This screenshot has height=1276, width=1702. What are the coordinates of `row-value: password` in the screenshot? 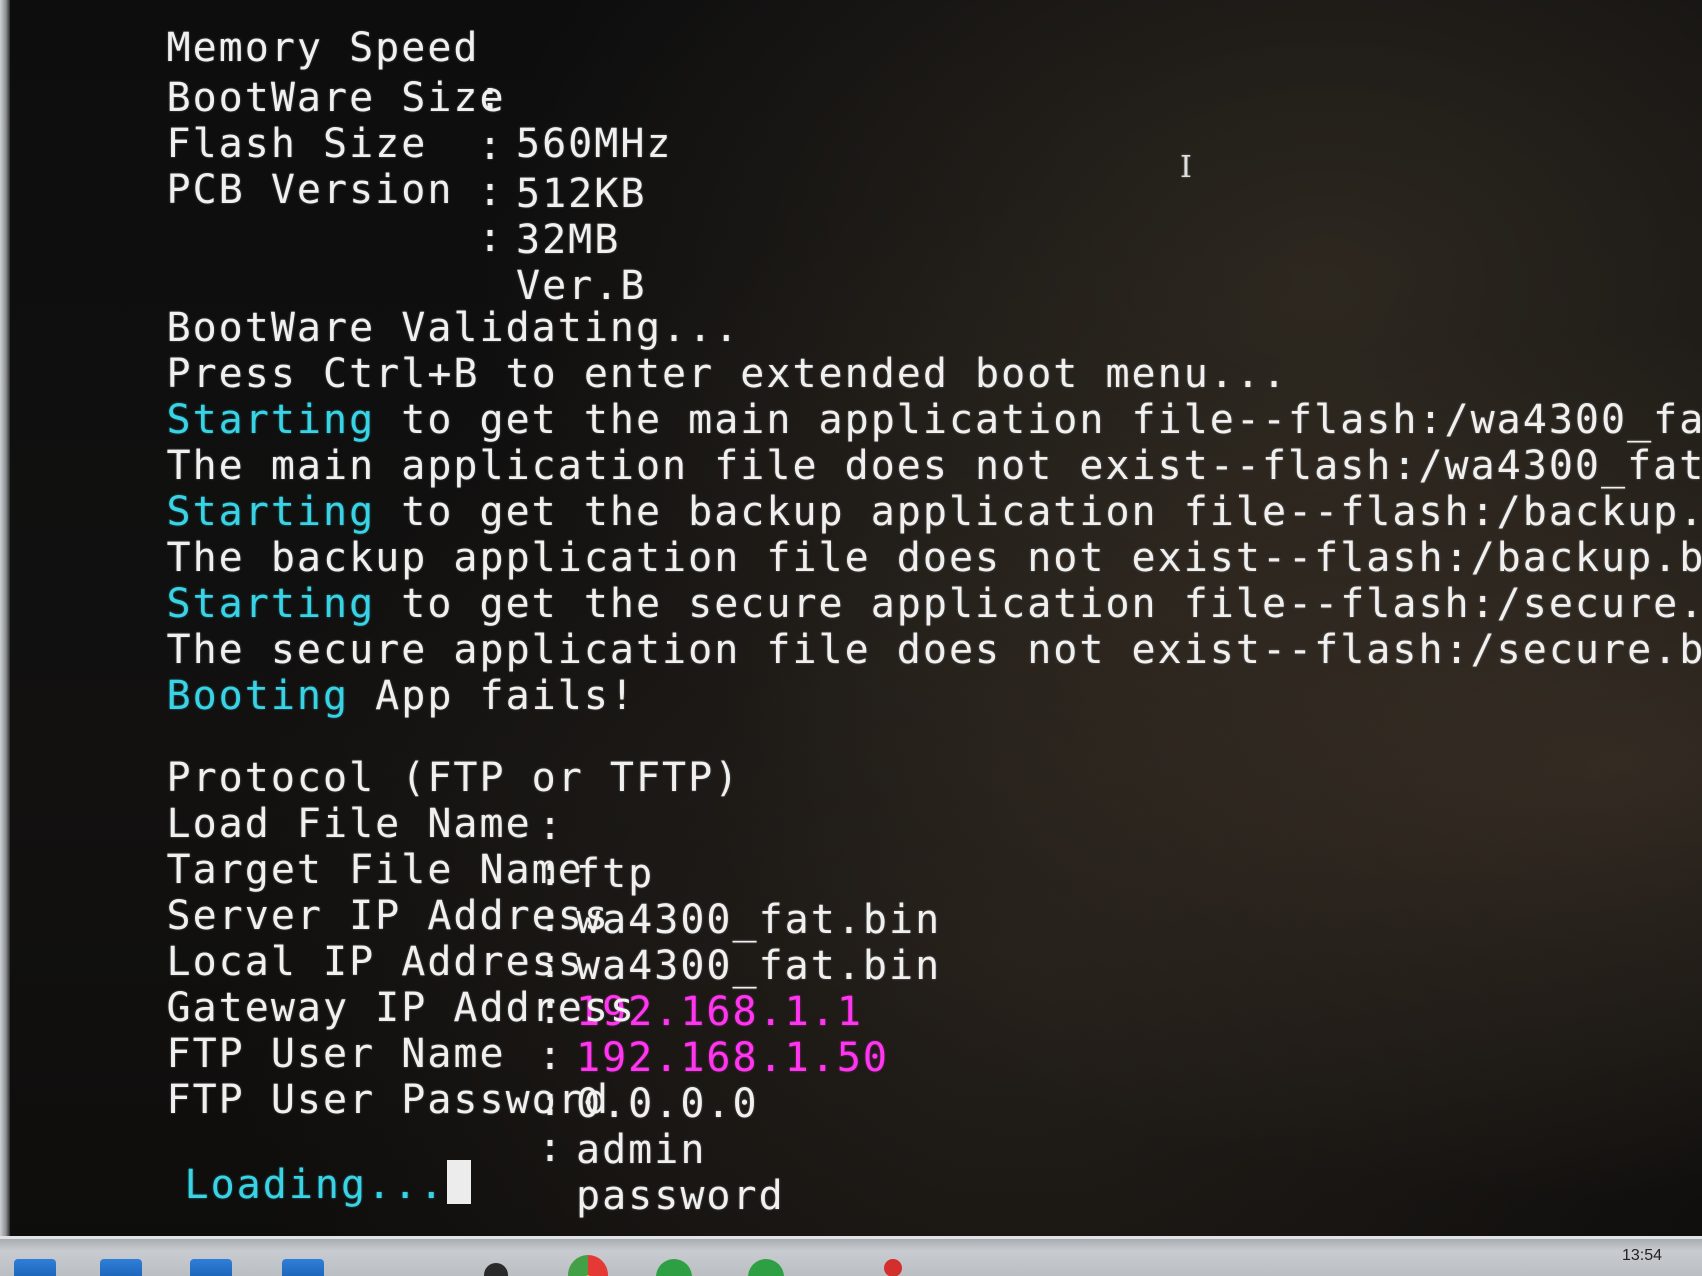 It's located at (680, 1196).